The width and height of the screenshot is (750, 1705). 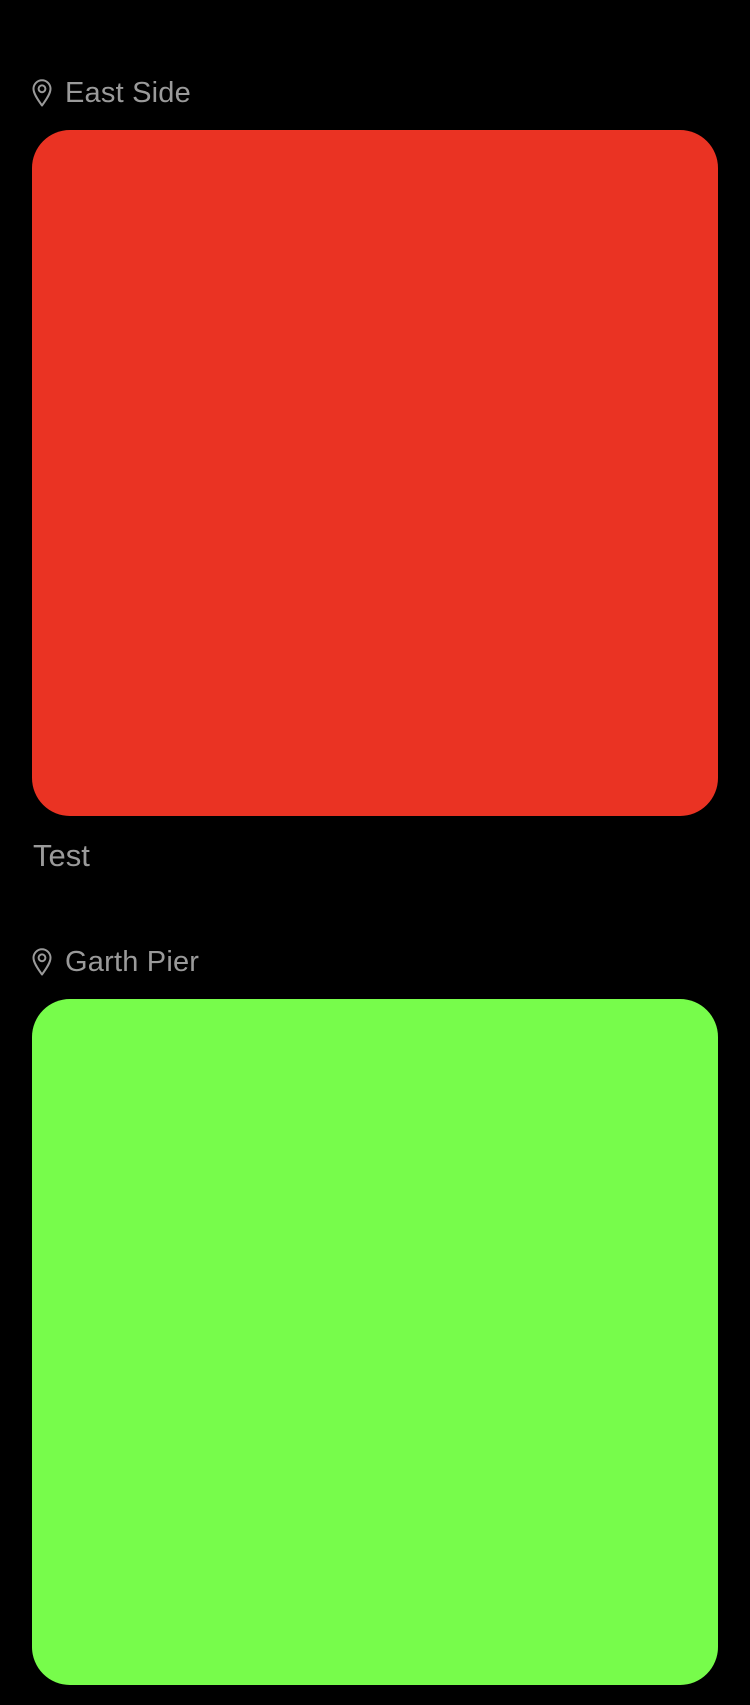 What do you see at coordinates (132, 962) in the screenshot?
I see `location-label: Garth Pier` at bounding box center [132, 962].